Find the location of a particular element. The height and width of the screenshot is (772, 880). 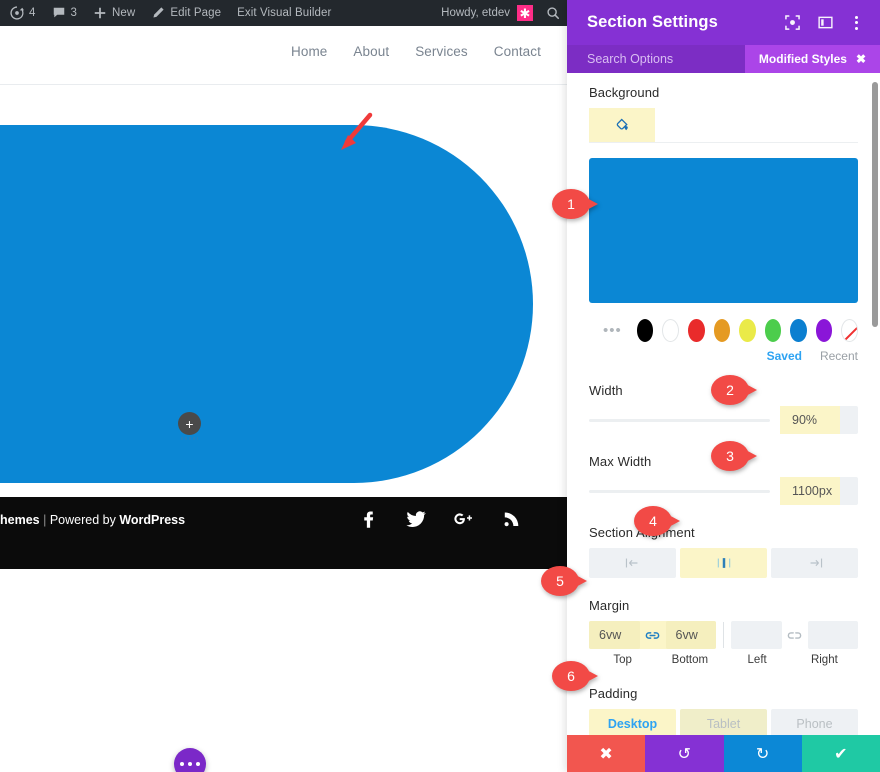

search-options-input: Search Options is located at coordinates (666, 59).